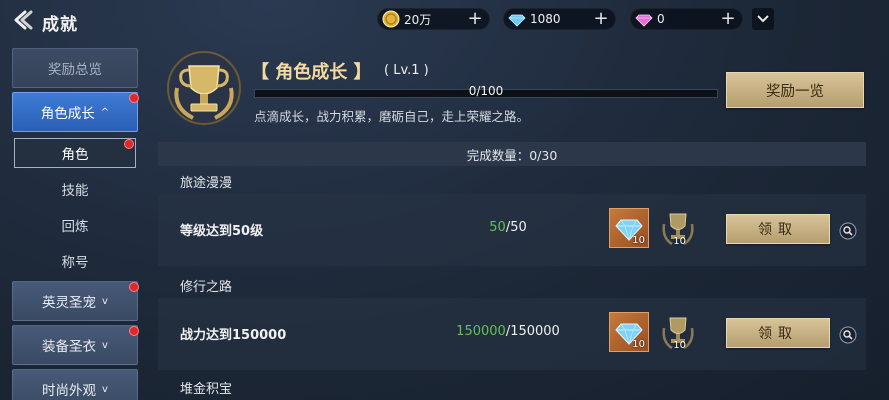 This screenshot has width=889, height=400. I want to click on reward-overview-button-label: 奖励一览, so click(795, 91).